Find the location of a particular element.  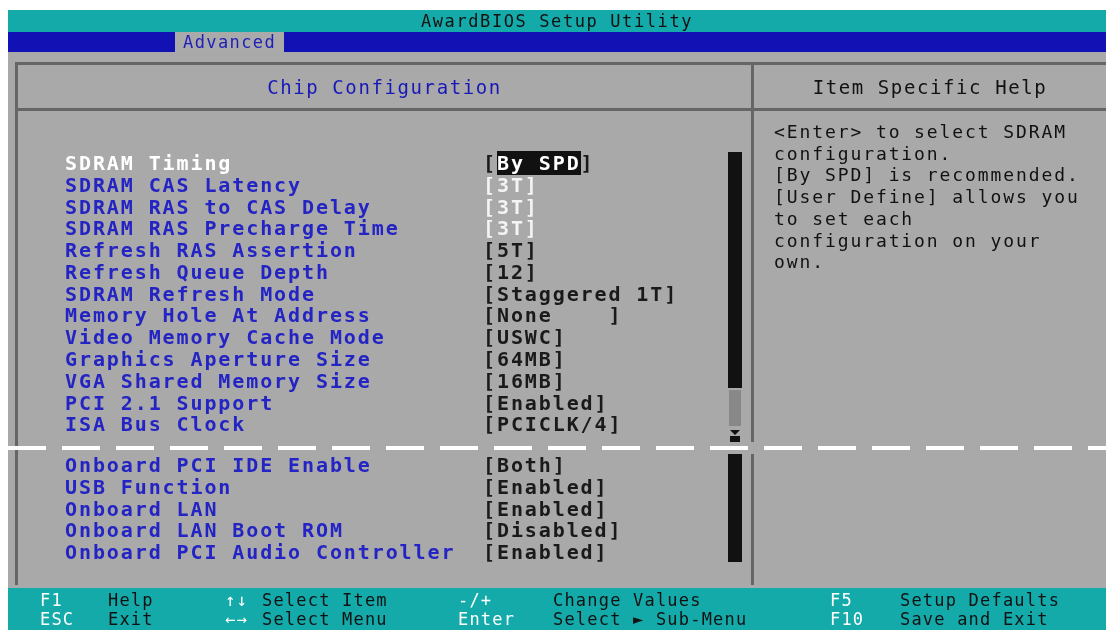

key-action: Select Item is located at coordinates (325, 600).